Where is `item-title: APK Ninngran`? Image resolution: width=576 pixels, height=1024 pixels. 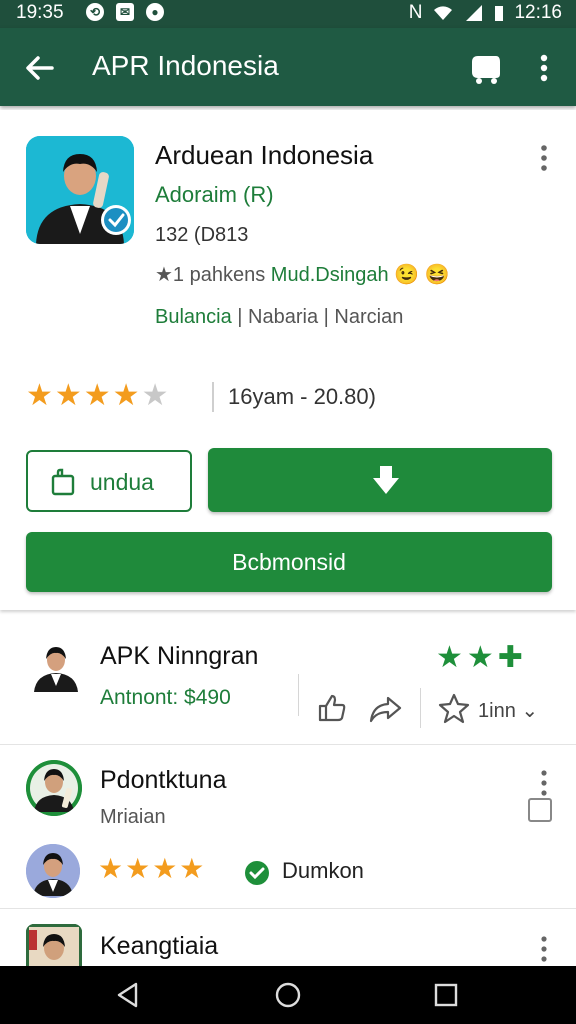 item-title: APK Ninngran is located at coordinates (179, 656).